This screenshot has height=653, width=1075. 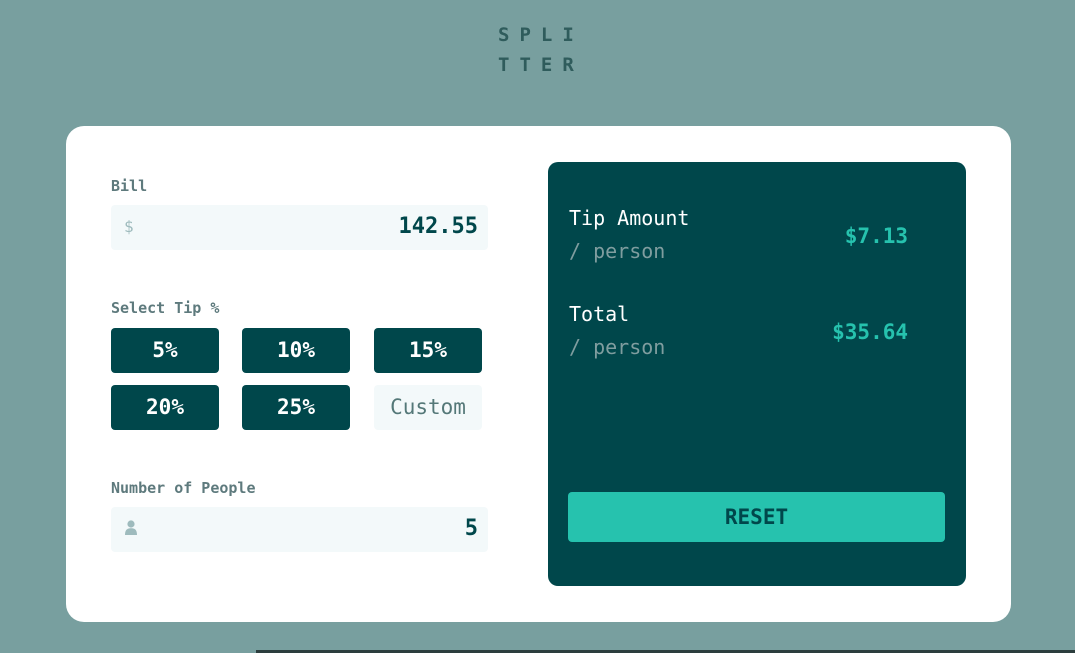 What do you see at coordinates (299, 227) in the screenshot?
I see `bill-field: $ 142.55` at bounding box center [299, 227].